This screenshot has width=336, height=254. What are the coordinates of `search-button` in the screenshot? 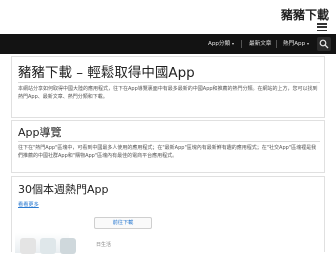 It's located at (324, 44).